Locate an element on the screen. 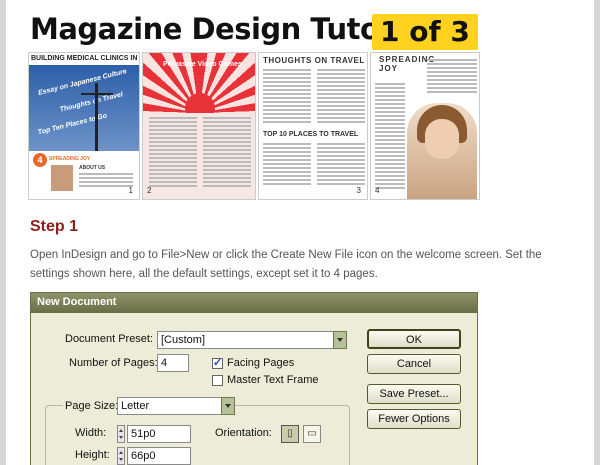  height-label: Height: is located at coordinates (92, 455).